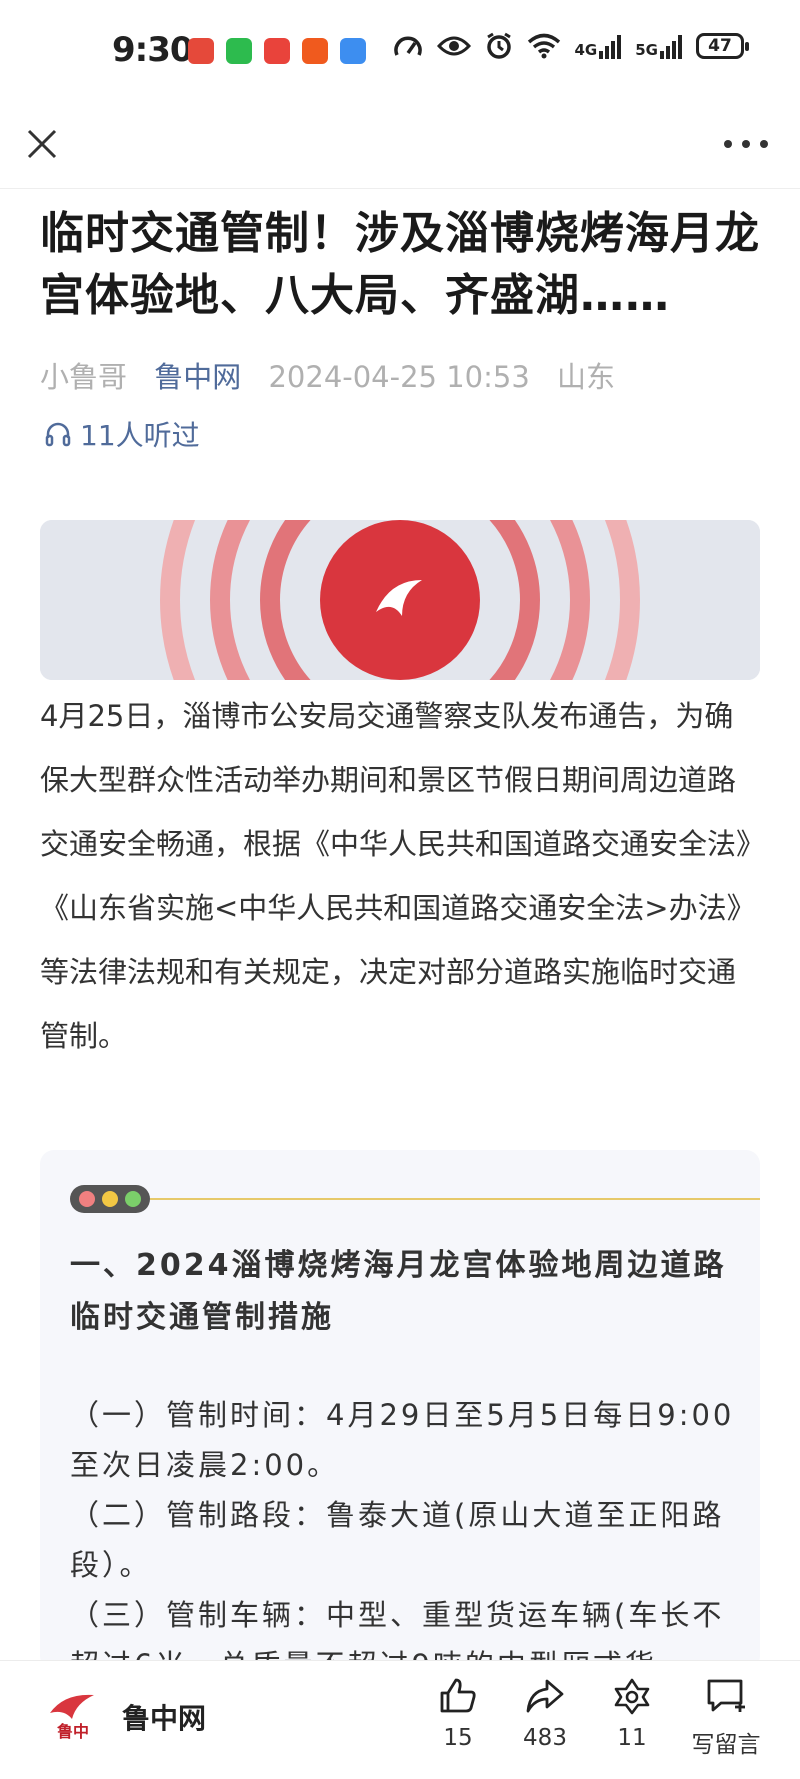 The width and height of the screenshot is (800, 1779). What do you see at coordinates (543, 46) in the screenshot?
I see `wifi-icon` at bounding box center [543, 46].